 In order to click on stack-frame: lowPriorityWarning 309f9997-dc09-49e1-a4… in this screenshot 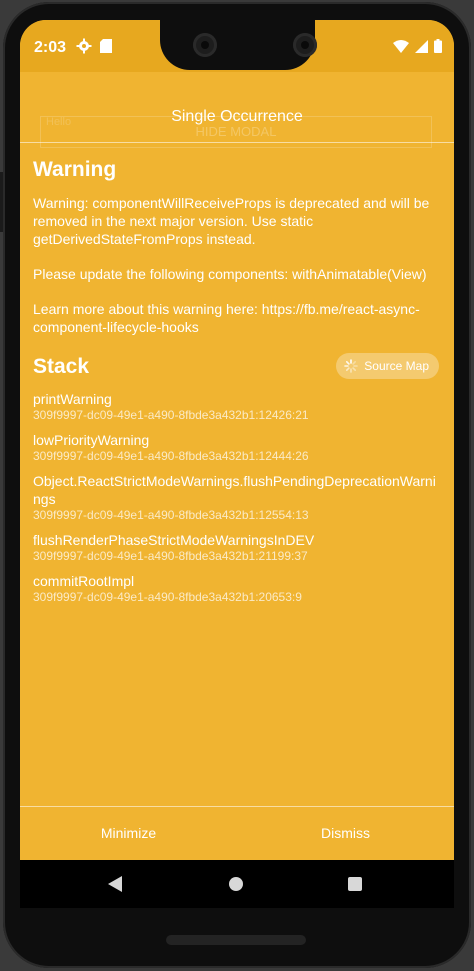, I will do `click(238, 447)`.